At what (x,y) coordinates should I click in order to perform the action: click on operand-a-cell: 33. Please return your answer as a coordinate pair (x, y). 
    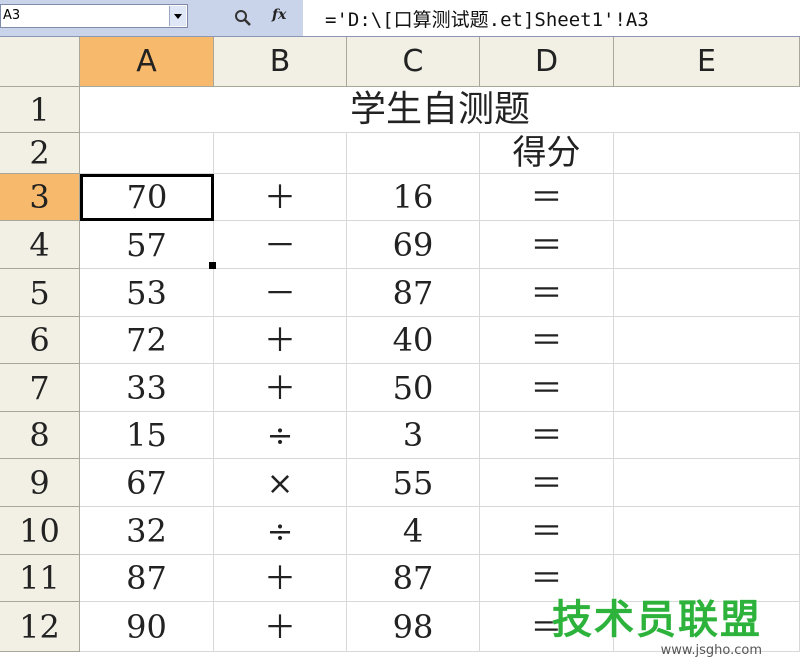
    Looking at the image, I should click on (147, 388).